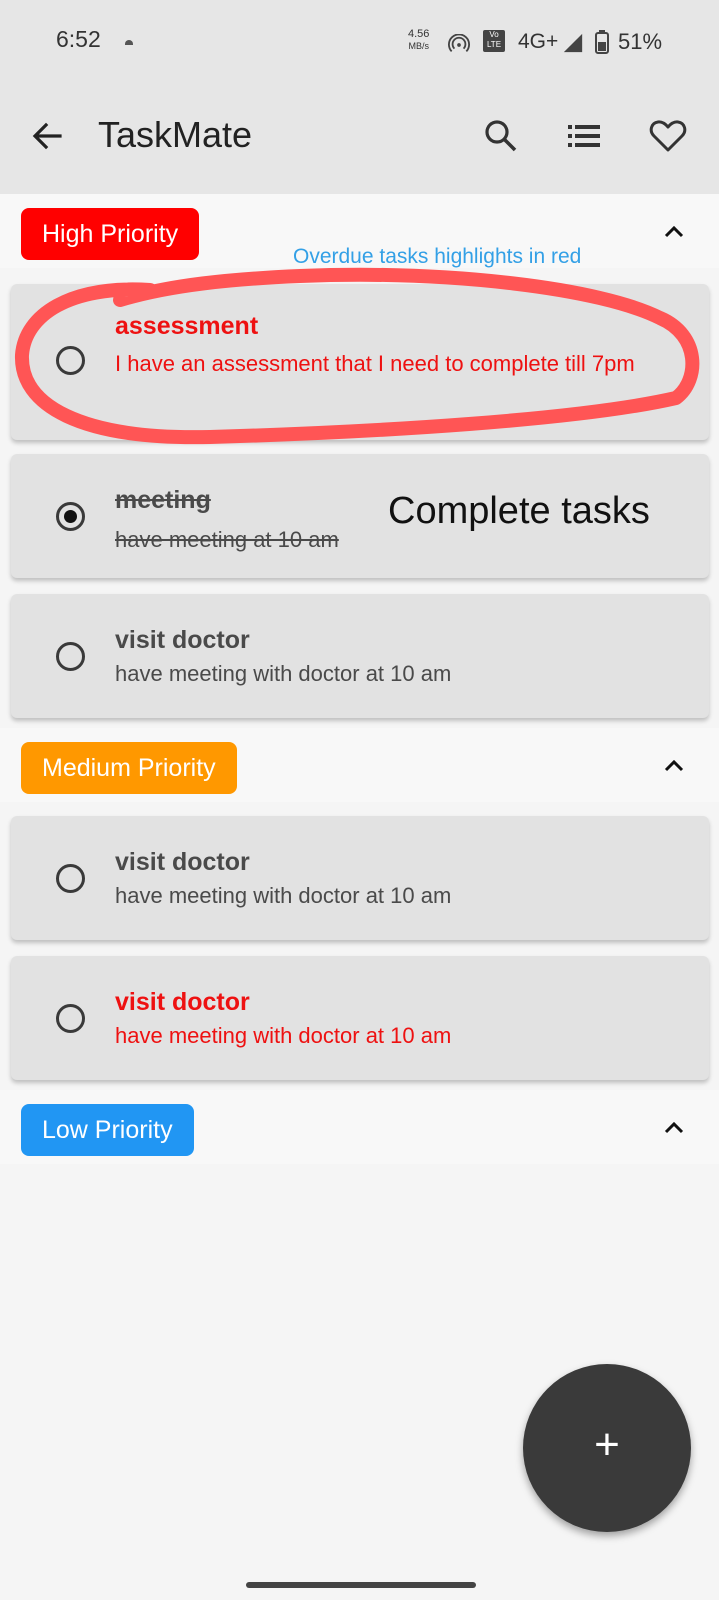  What do you see at coordinates (573, 43) in the screenshot?
I see `signal-icon` at bounding box center [573, 43].